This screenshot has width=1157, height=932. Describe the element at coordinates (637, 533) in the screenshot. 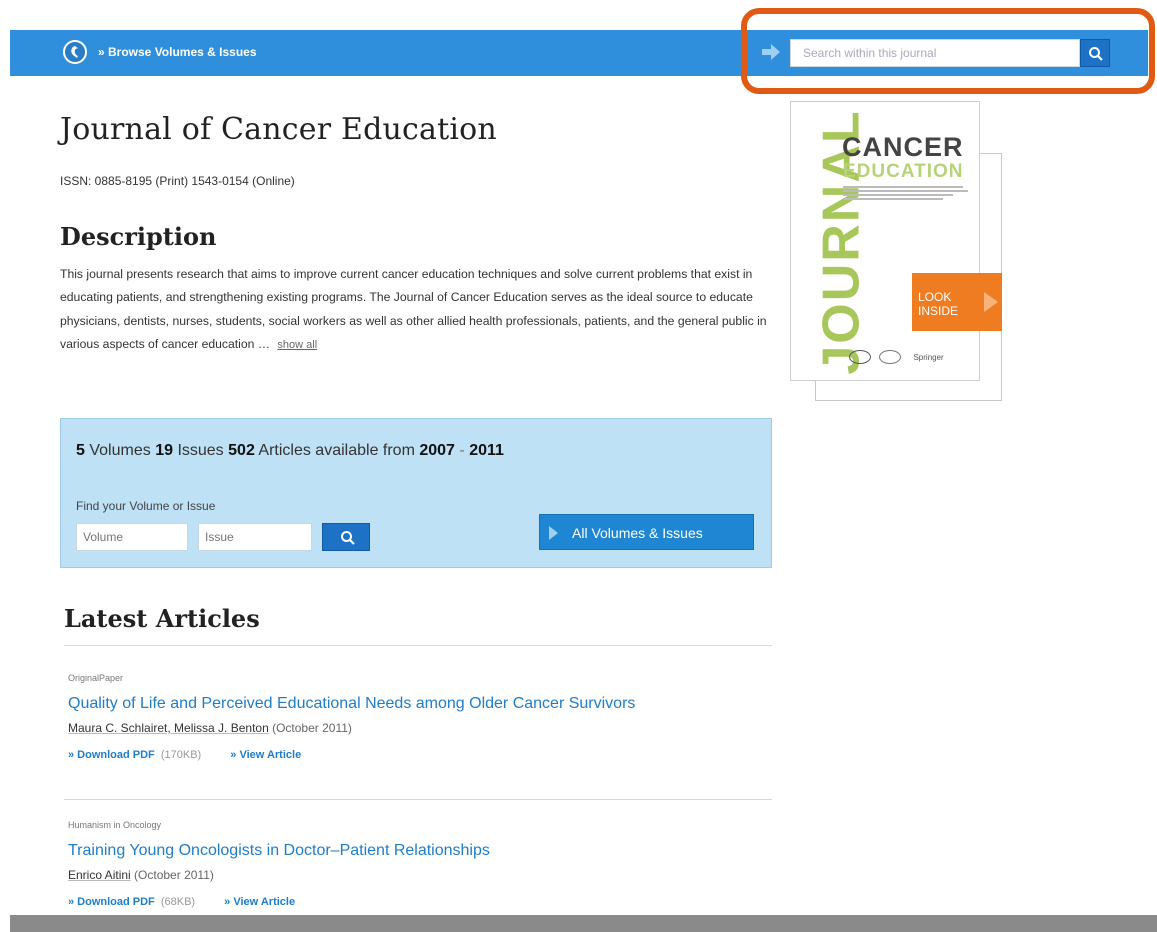

I see `all-volumes-label: All Volumes & Issues` at that location.